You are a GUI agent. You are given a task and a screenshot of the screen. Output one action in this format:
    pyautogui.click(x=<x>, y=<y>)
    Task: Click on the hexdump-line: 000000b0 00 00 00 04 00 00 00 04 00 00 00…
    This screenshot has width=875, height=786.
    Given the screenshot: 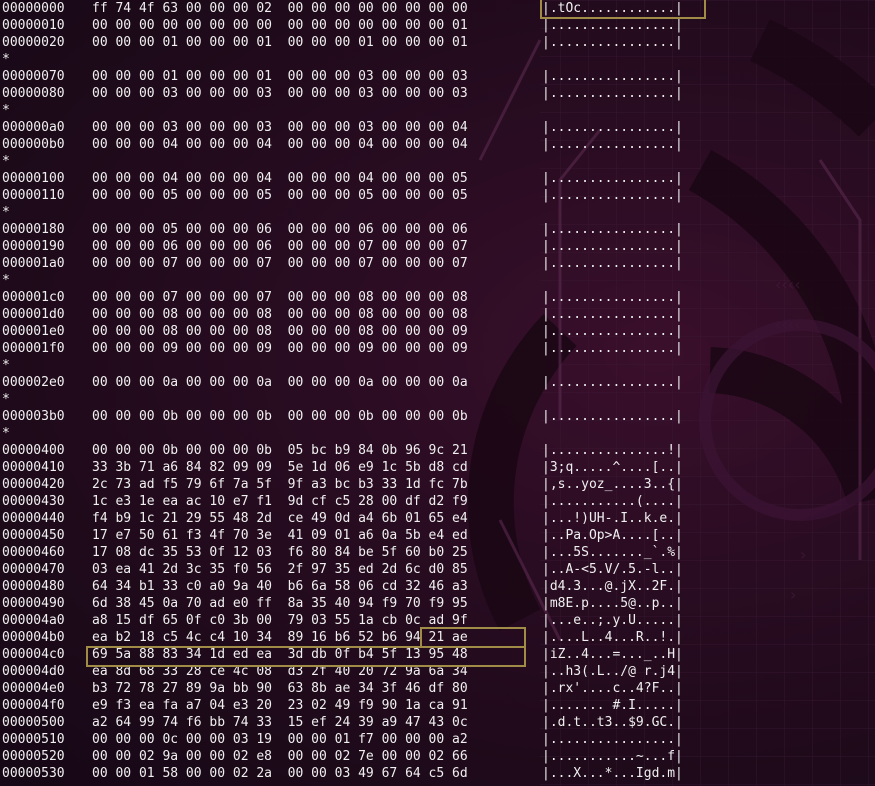 What is the action you would take?
    pyautogui.click(x=342, y=144)
    